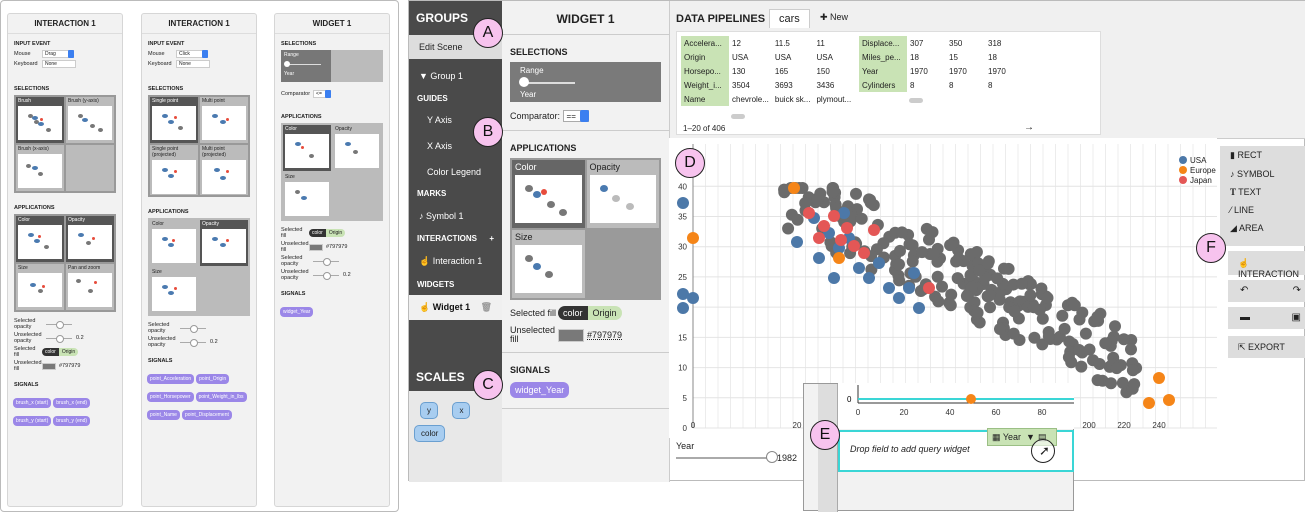 Image resolution: width=1305 pixels, height=512 pixels. What do you see at coordinates (524, 82) in the screenshot?
I see `range-knob` at bounding box center [524, 82].